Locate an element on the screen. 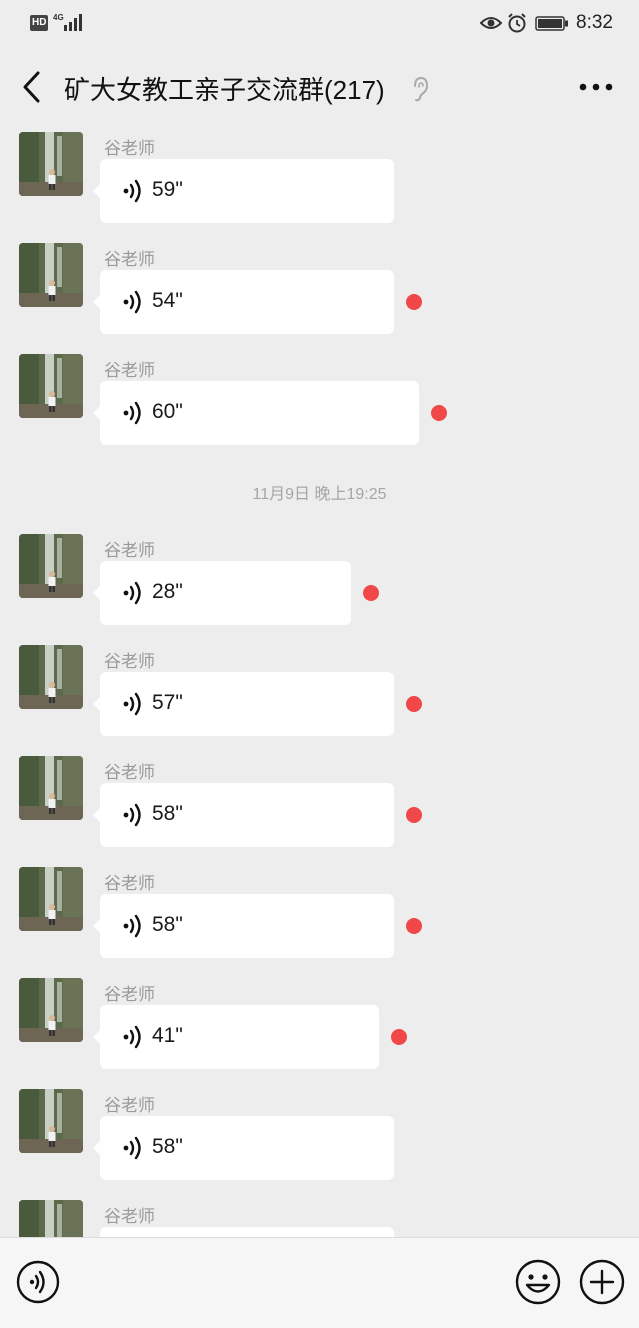  earpiece-icon is located at coordinates (421, 89).